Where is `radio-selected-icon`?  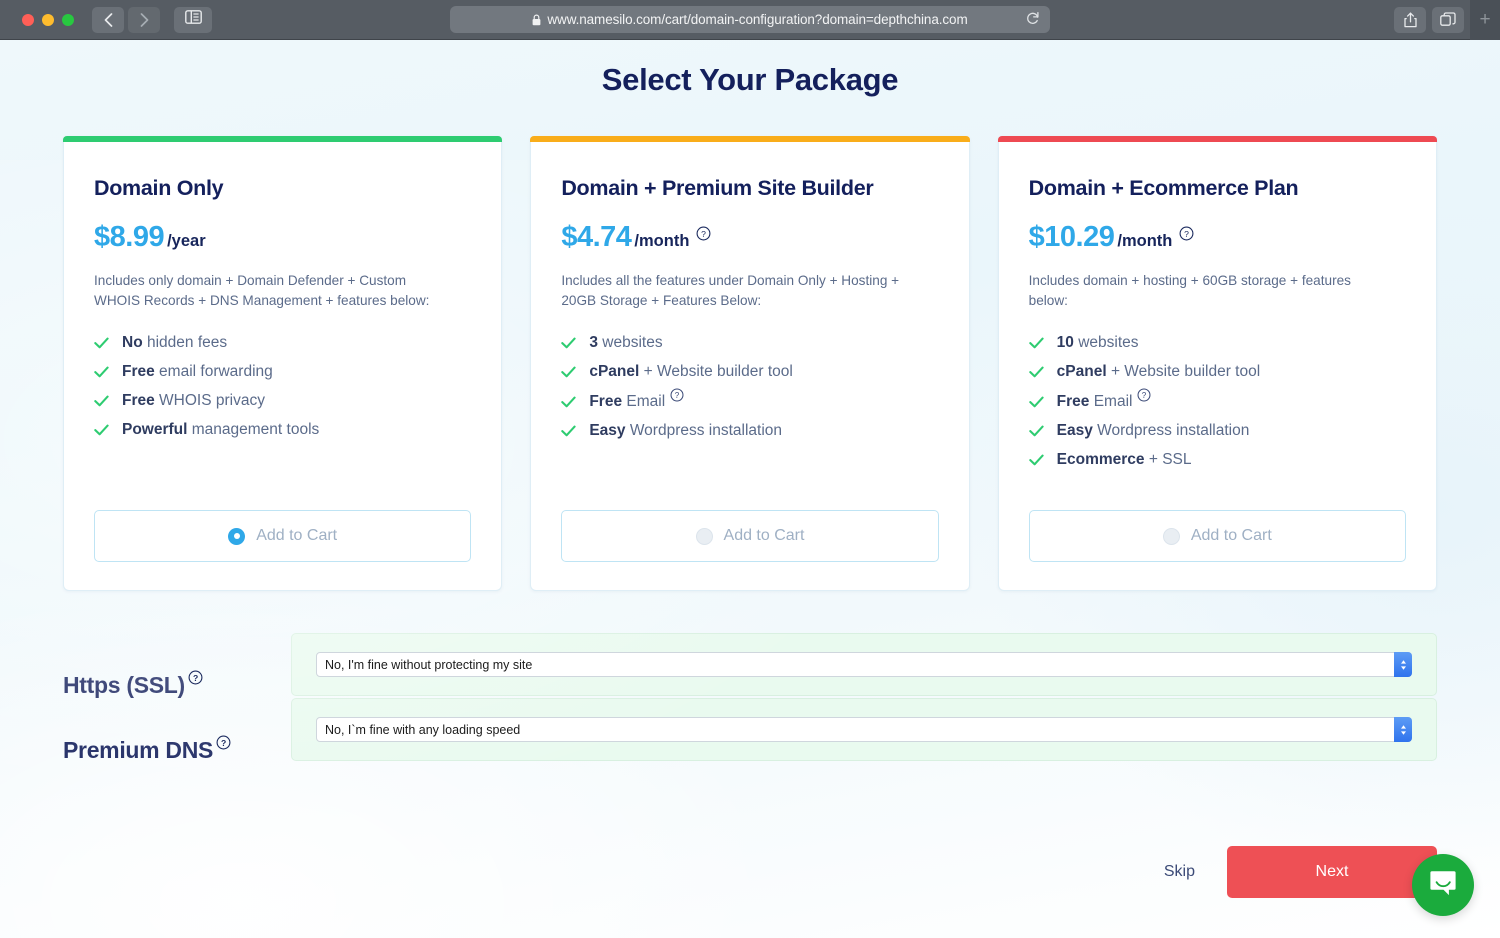
radio-selected-icon is located at coordinates (237, 536).